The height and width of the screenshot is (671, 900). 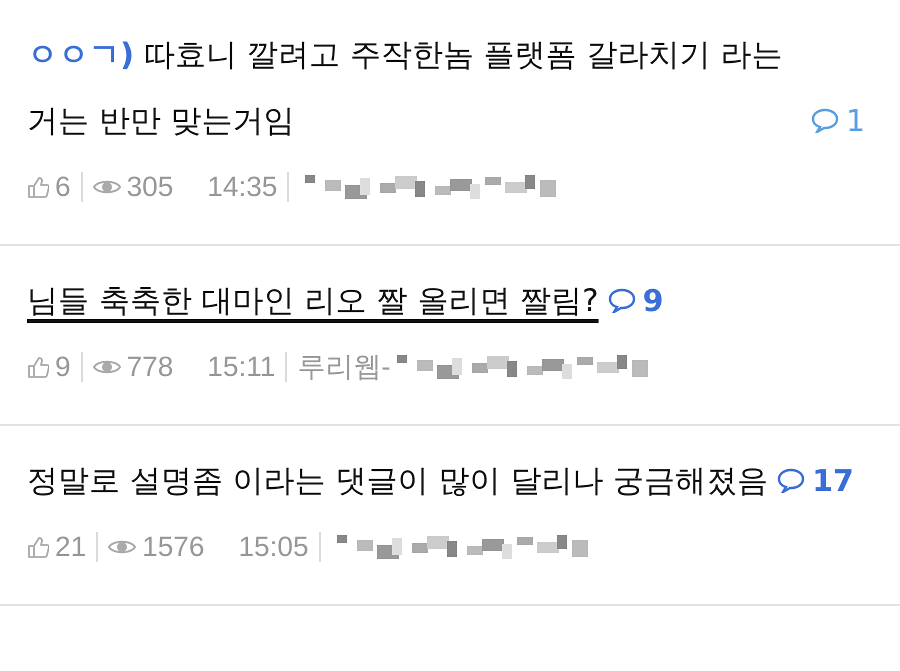 I want to click on view-count: 305, so click(x=150, y=187).